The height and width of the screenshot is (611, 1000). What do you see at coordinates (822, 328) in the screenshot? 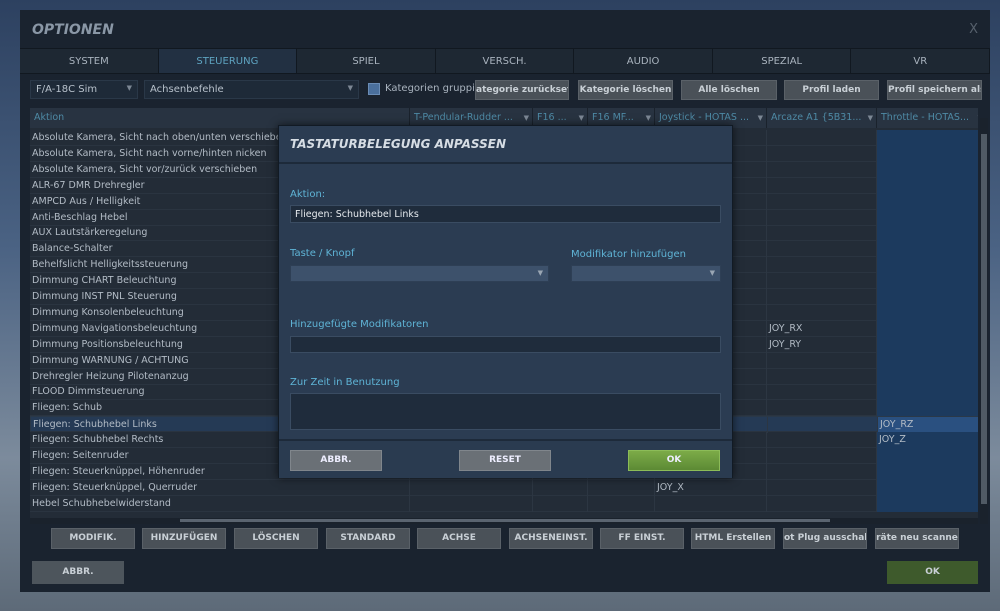
I see `binding-cell: JOY_RX` at bounding box center [822, 328].